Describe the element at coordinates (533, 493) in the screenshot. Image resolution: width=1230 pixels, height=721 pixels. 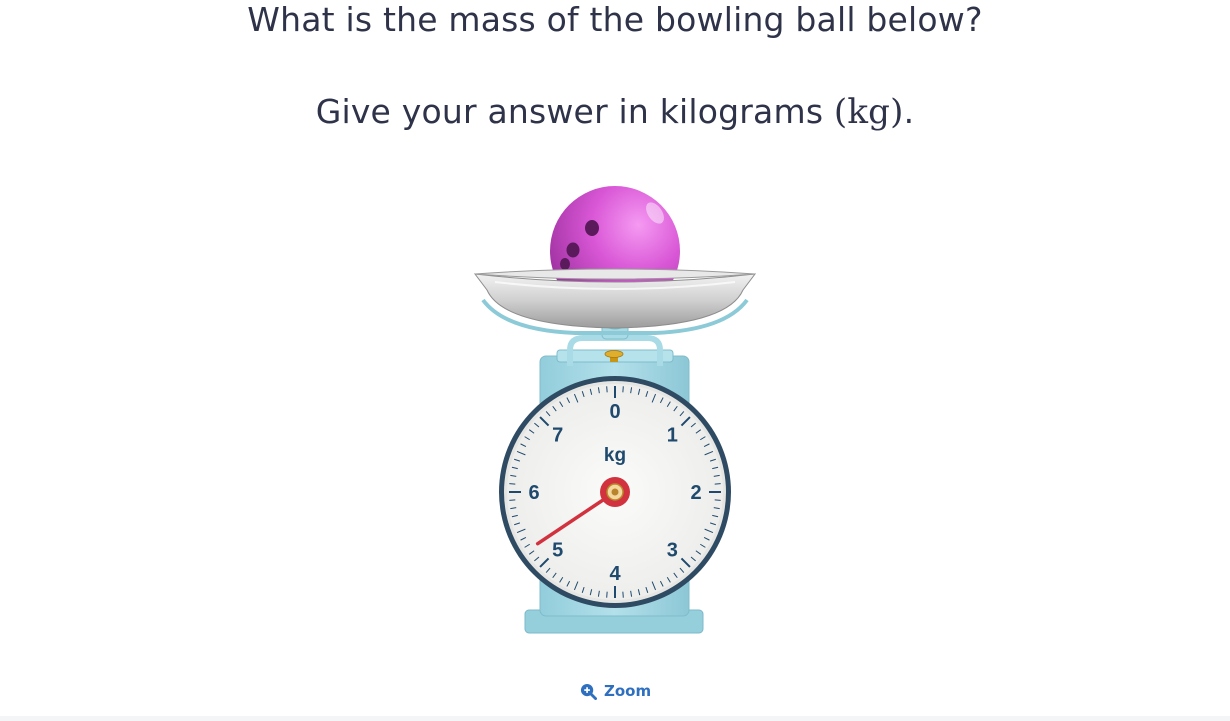
I see `dial-number: 6` at that location.